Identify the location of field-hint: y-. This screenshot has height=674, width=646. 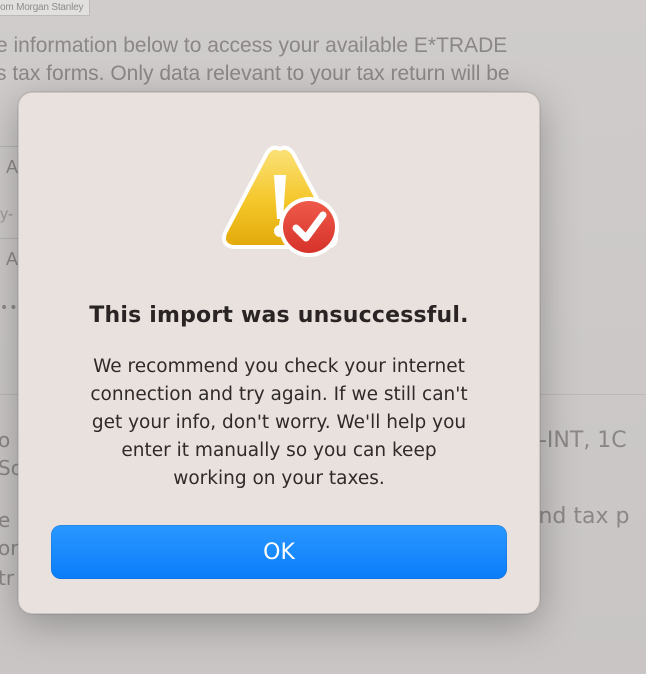
(7, 214).